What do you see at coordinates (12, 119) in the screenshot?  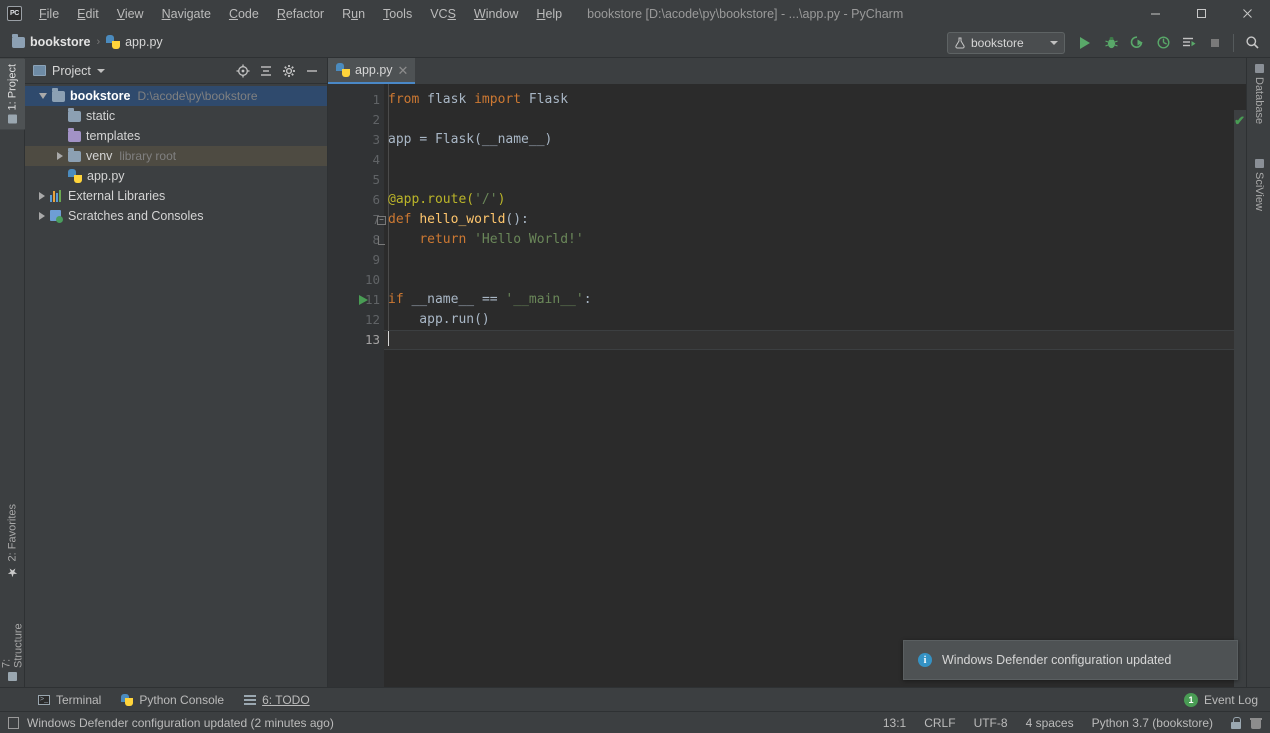 I see `project-tab-icon` at bounding box center [12, 119].